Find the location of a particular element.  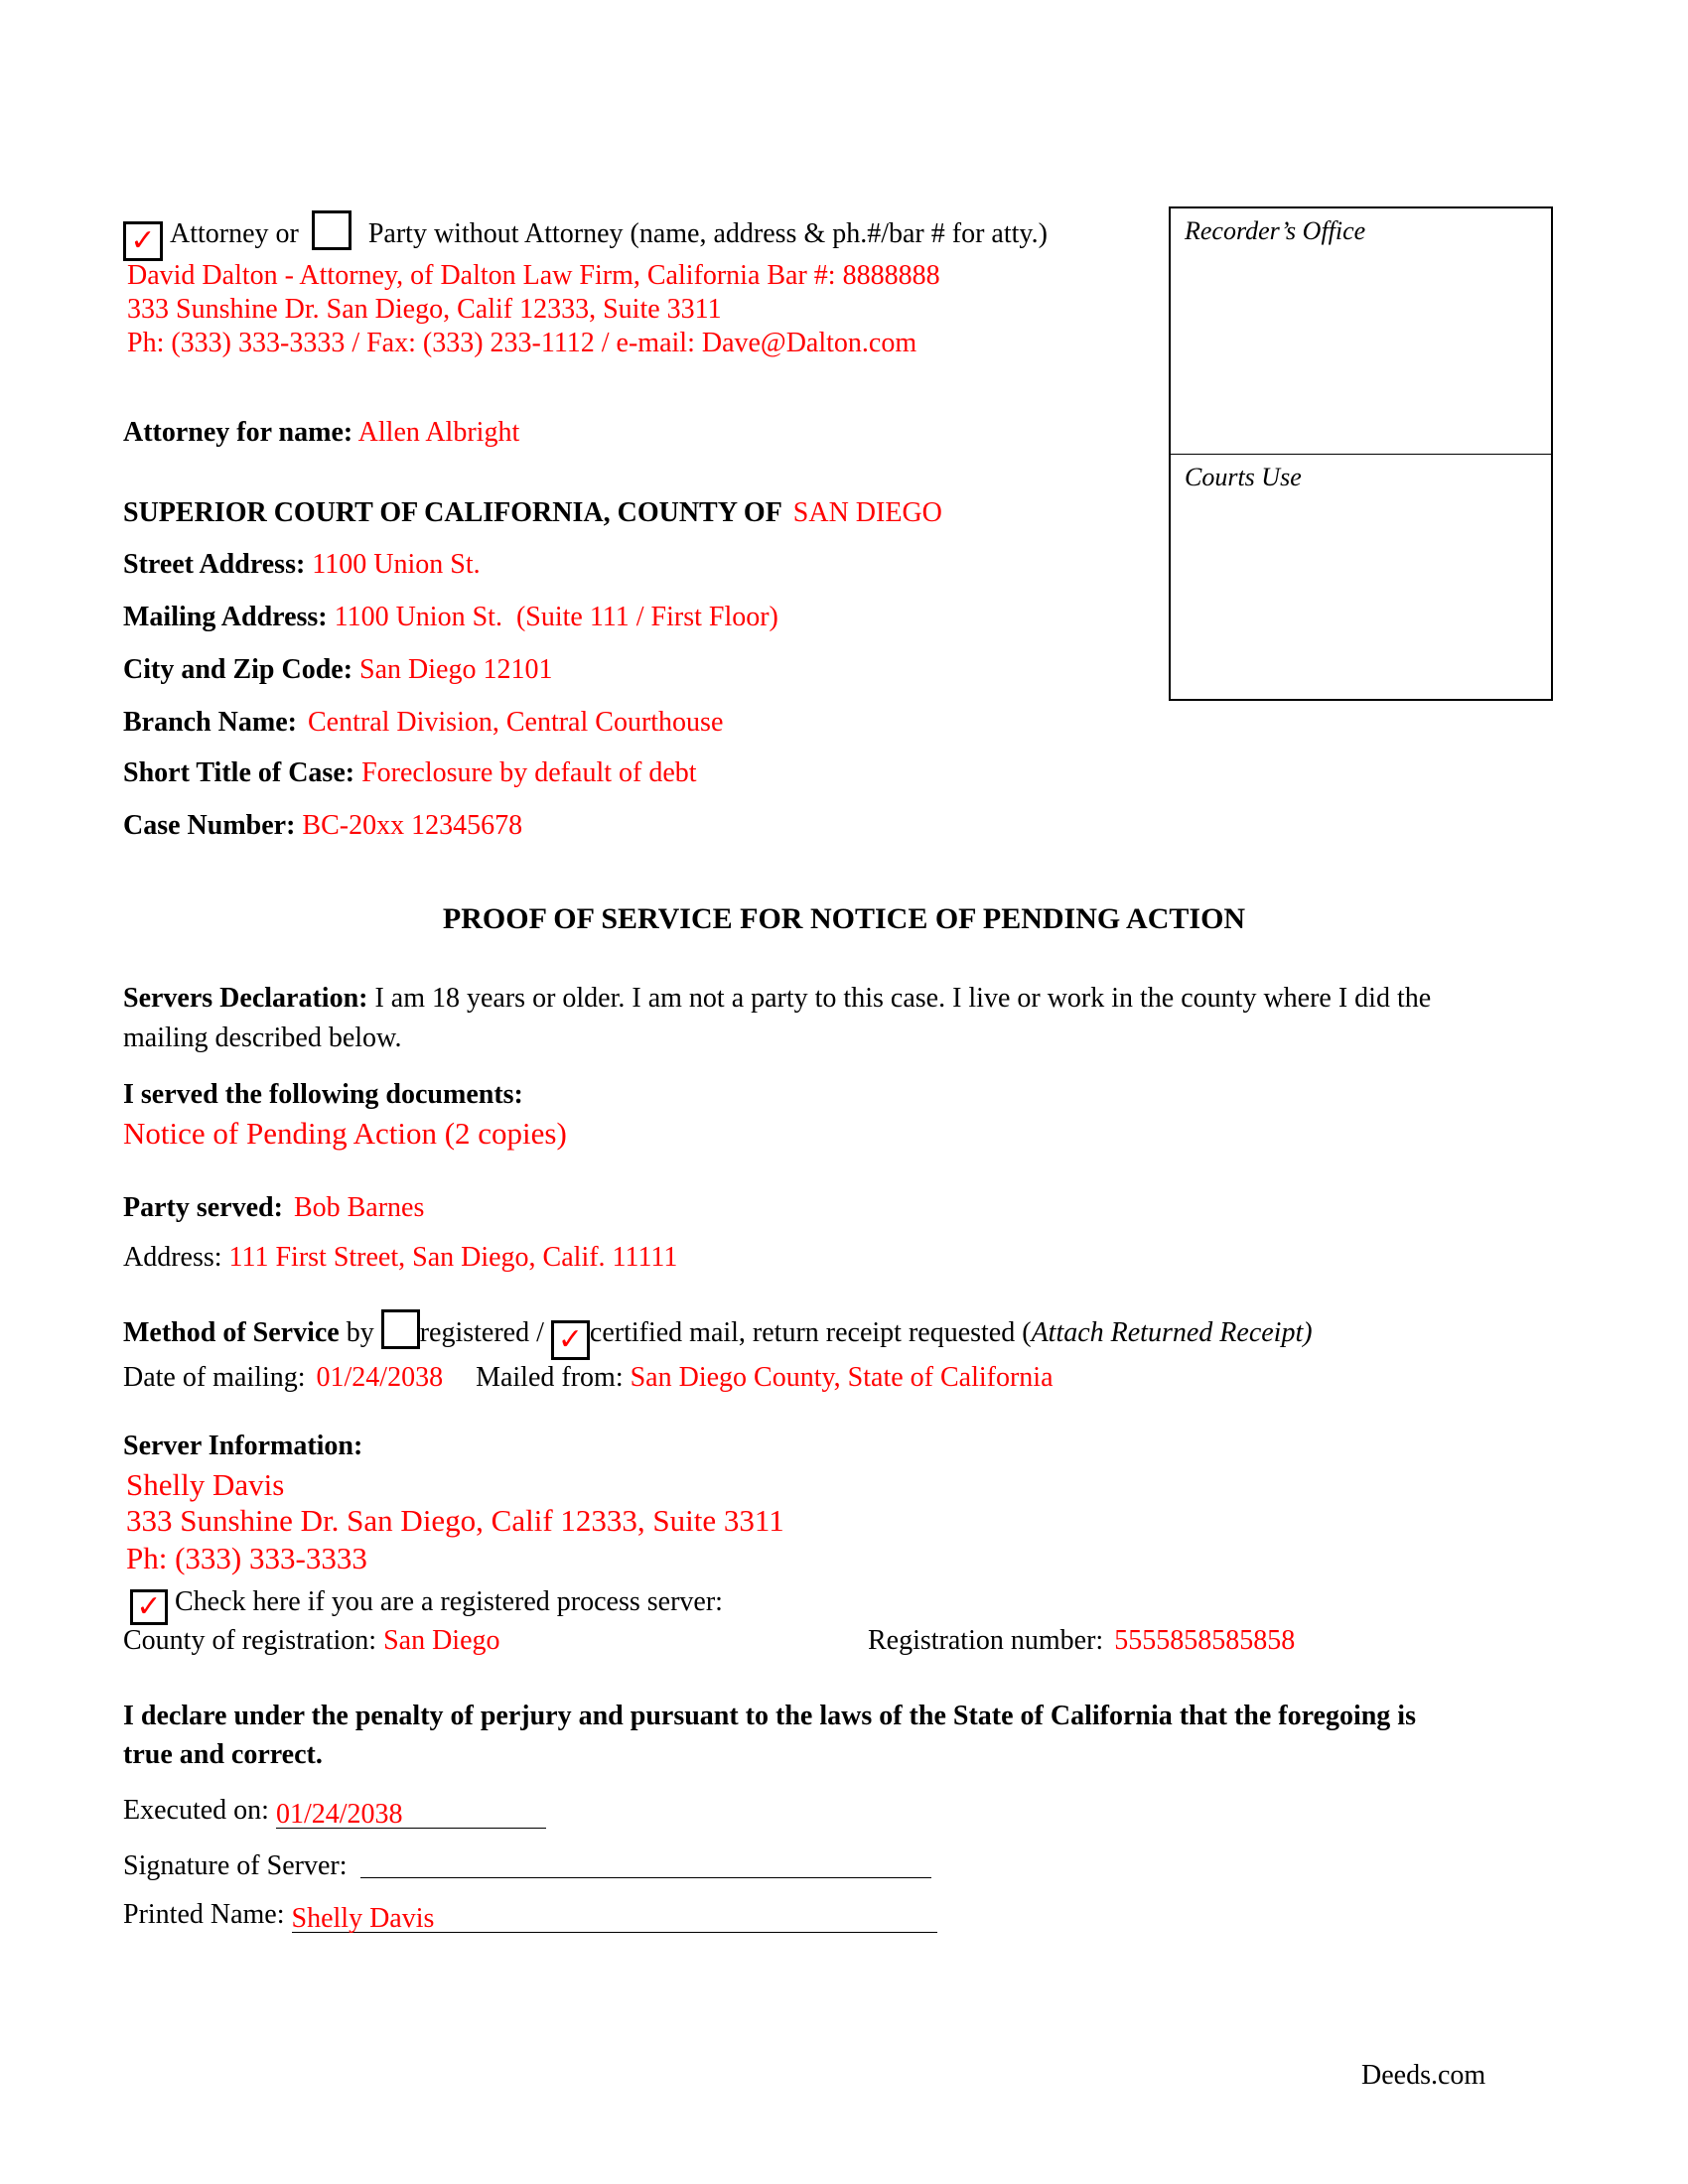

registration-number-value: 5555858585858 is located at coordinates (1204, 1640).